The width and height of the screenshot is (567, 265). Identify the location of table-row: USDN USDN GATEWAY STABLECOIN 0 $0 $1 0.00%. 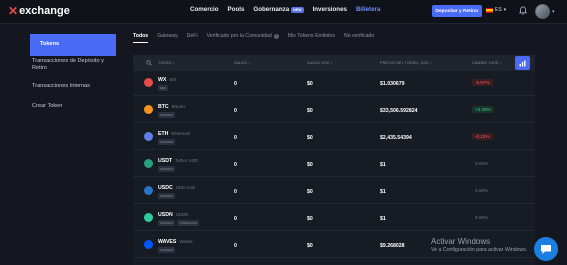
(334, 218).